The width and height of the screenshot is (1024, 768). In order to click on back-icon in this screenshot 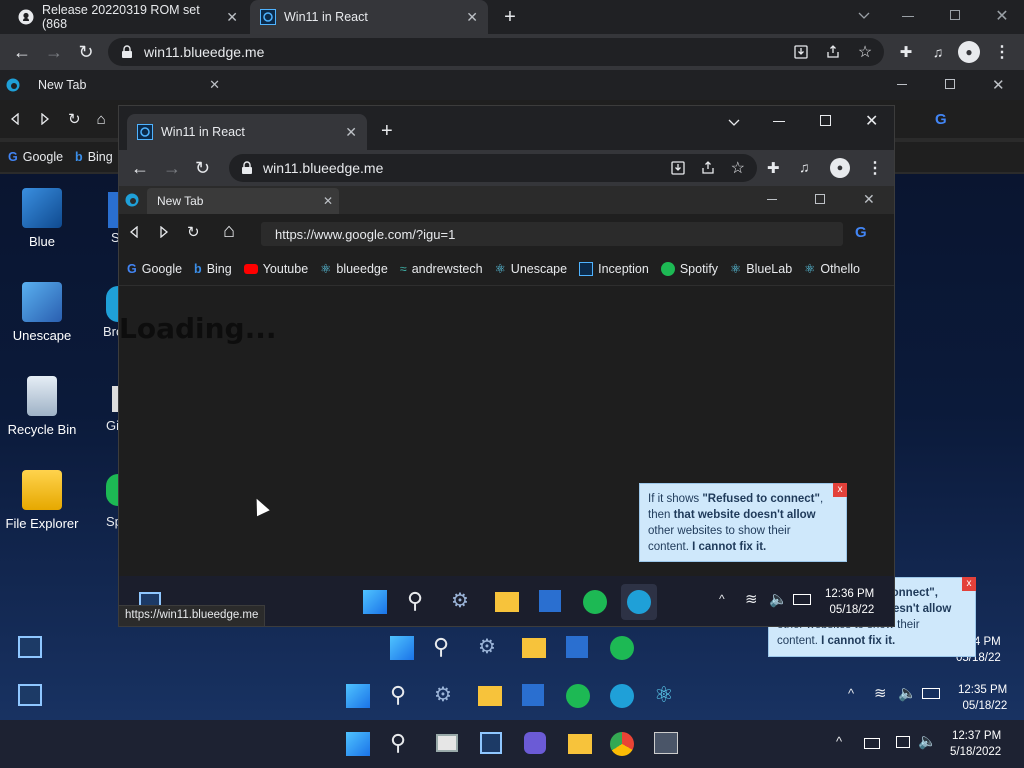, I will do `click(134, 232)`.